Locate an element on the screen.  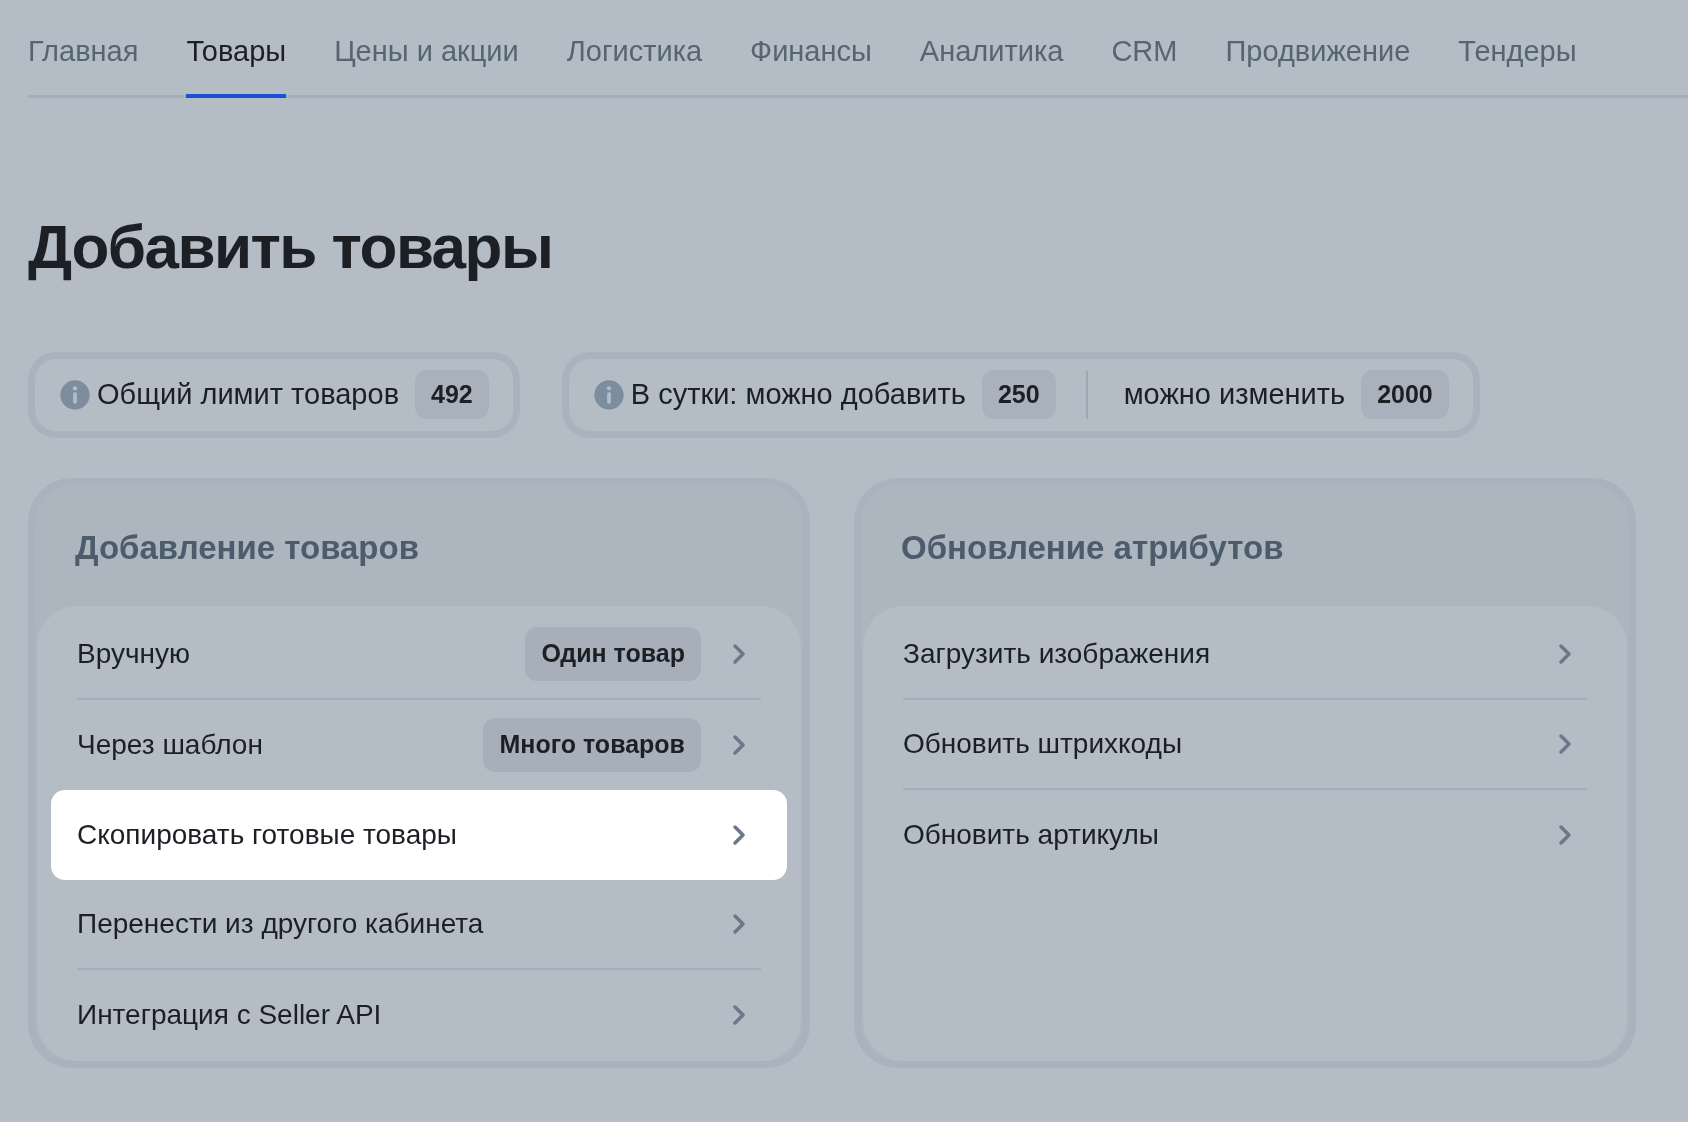
limit-count: 2000 is located at coordinates (1405, 394).